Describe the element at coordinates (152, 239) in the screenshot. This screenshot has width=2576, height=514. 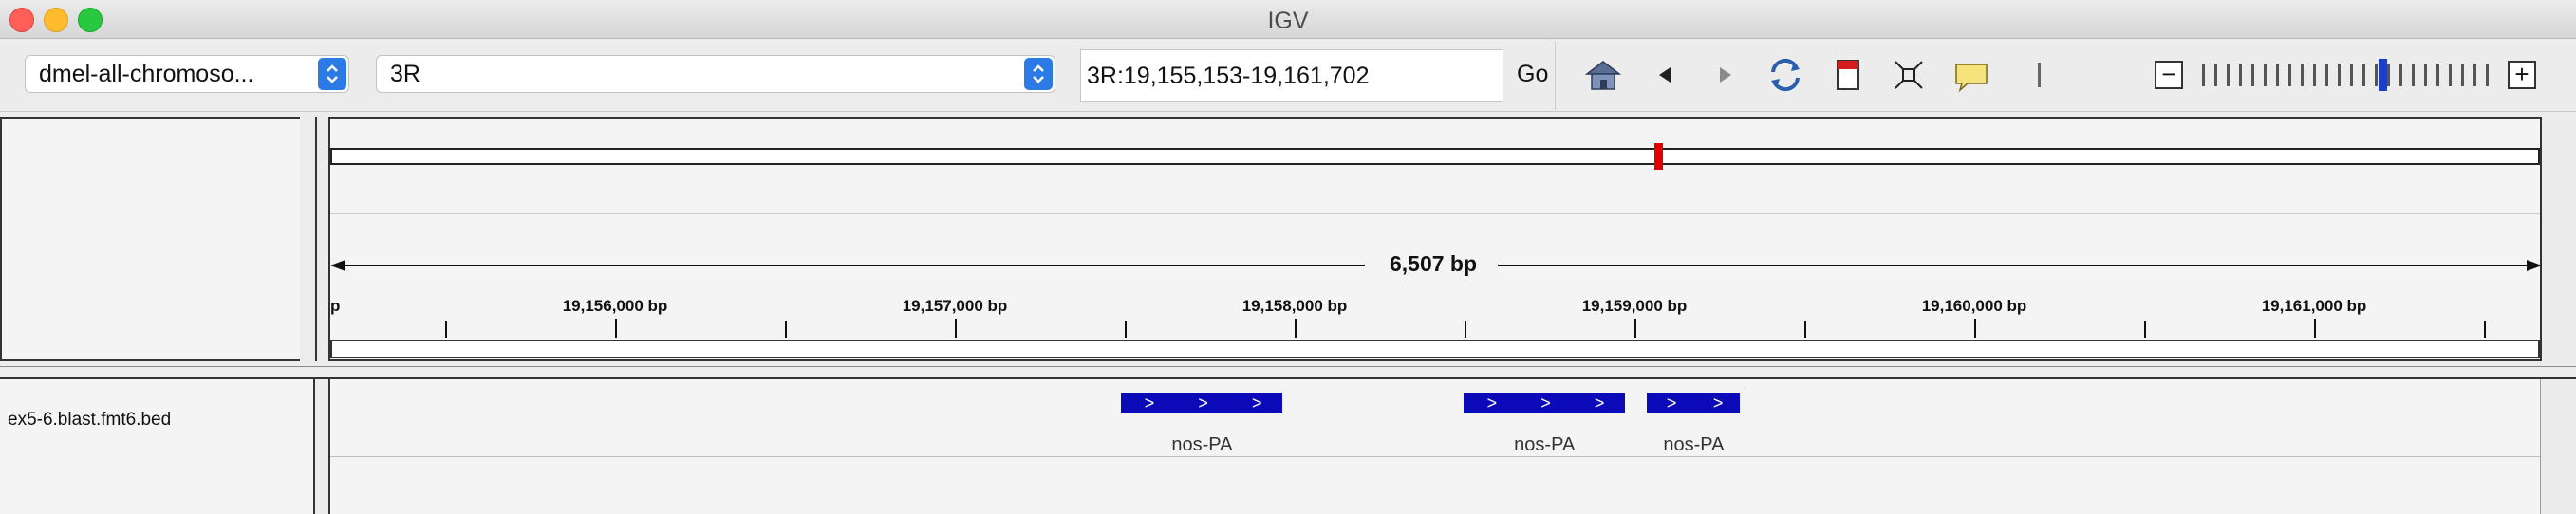
I see `name-panel-header` at that location.